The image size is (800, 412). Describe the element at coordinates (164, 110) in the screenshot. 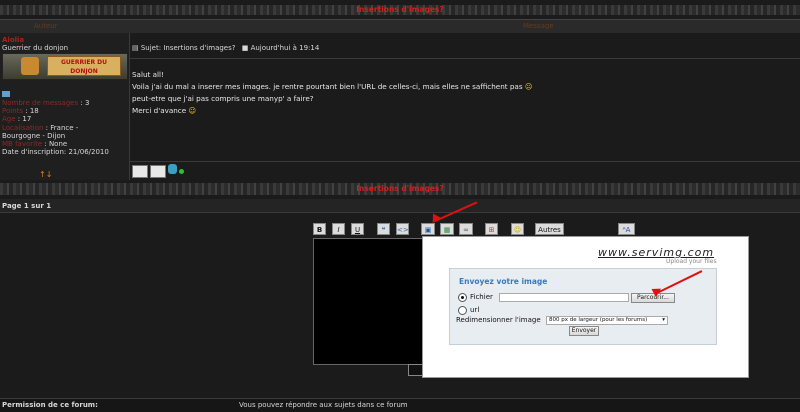

I see `post-line: Merci d'avance ☺` at that location.